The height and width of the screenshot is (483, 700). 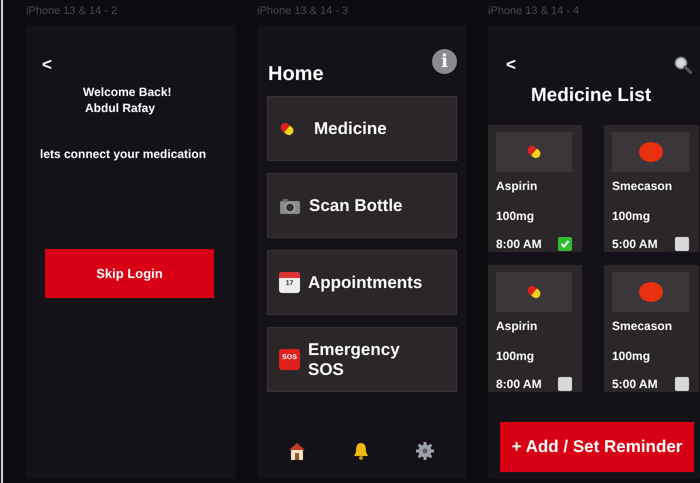 I want to click on subtitle-text: lets connect your medication, so click(x=123, y=154).